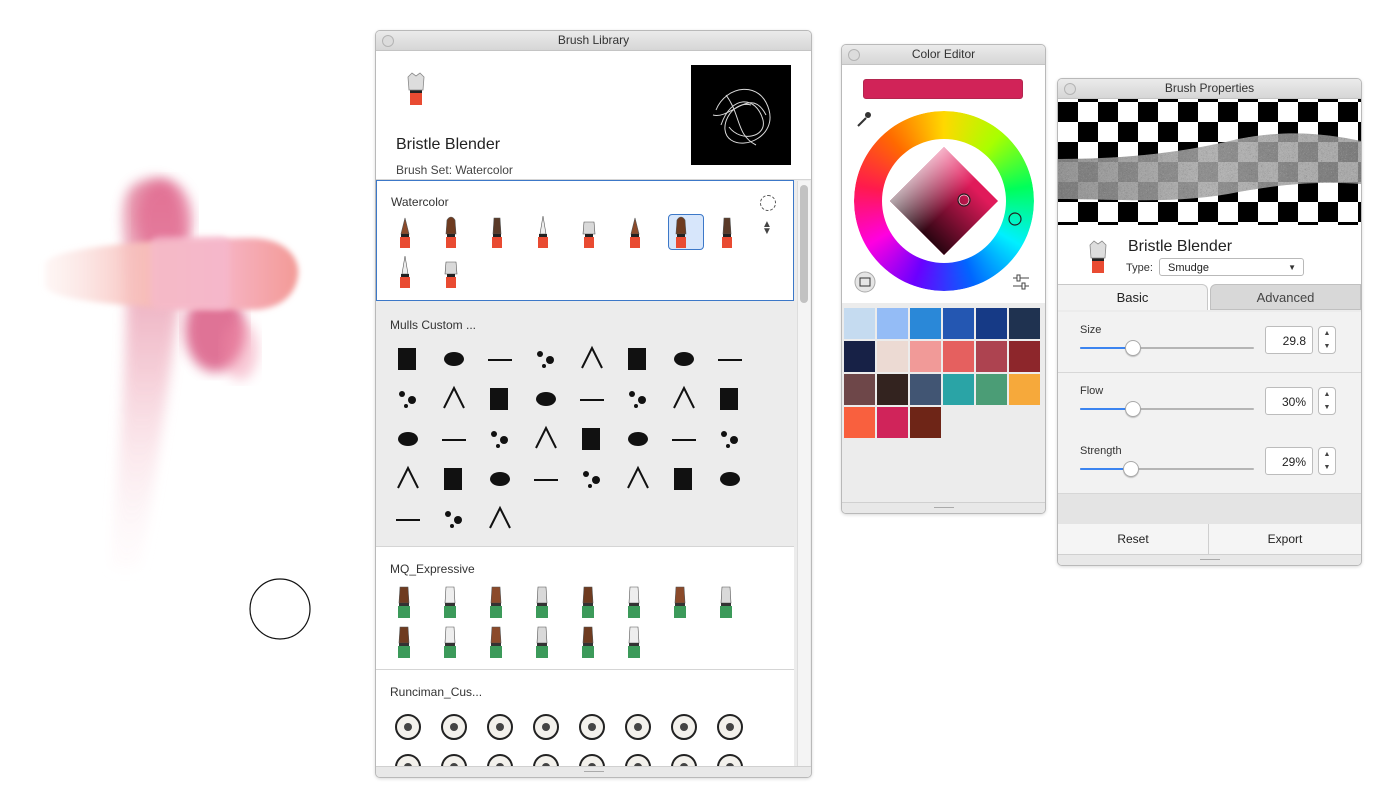 This screenshot has width=1384, height=811. What do you see at coordinates (1021, 282) in the screenshot?
I see `color-sliders-icon` at bounding box center [1021, 282].